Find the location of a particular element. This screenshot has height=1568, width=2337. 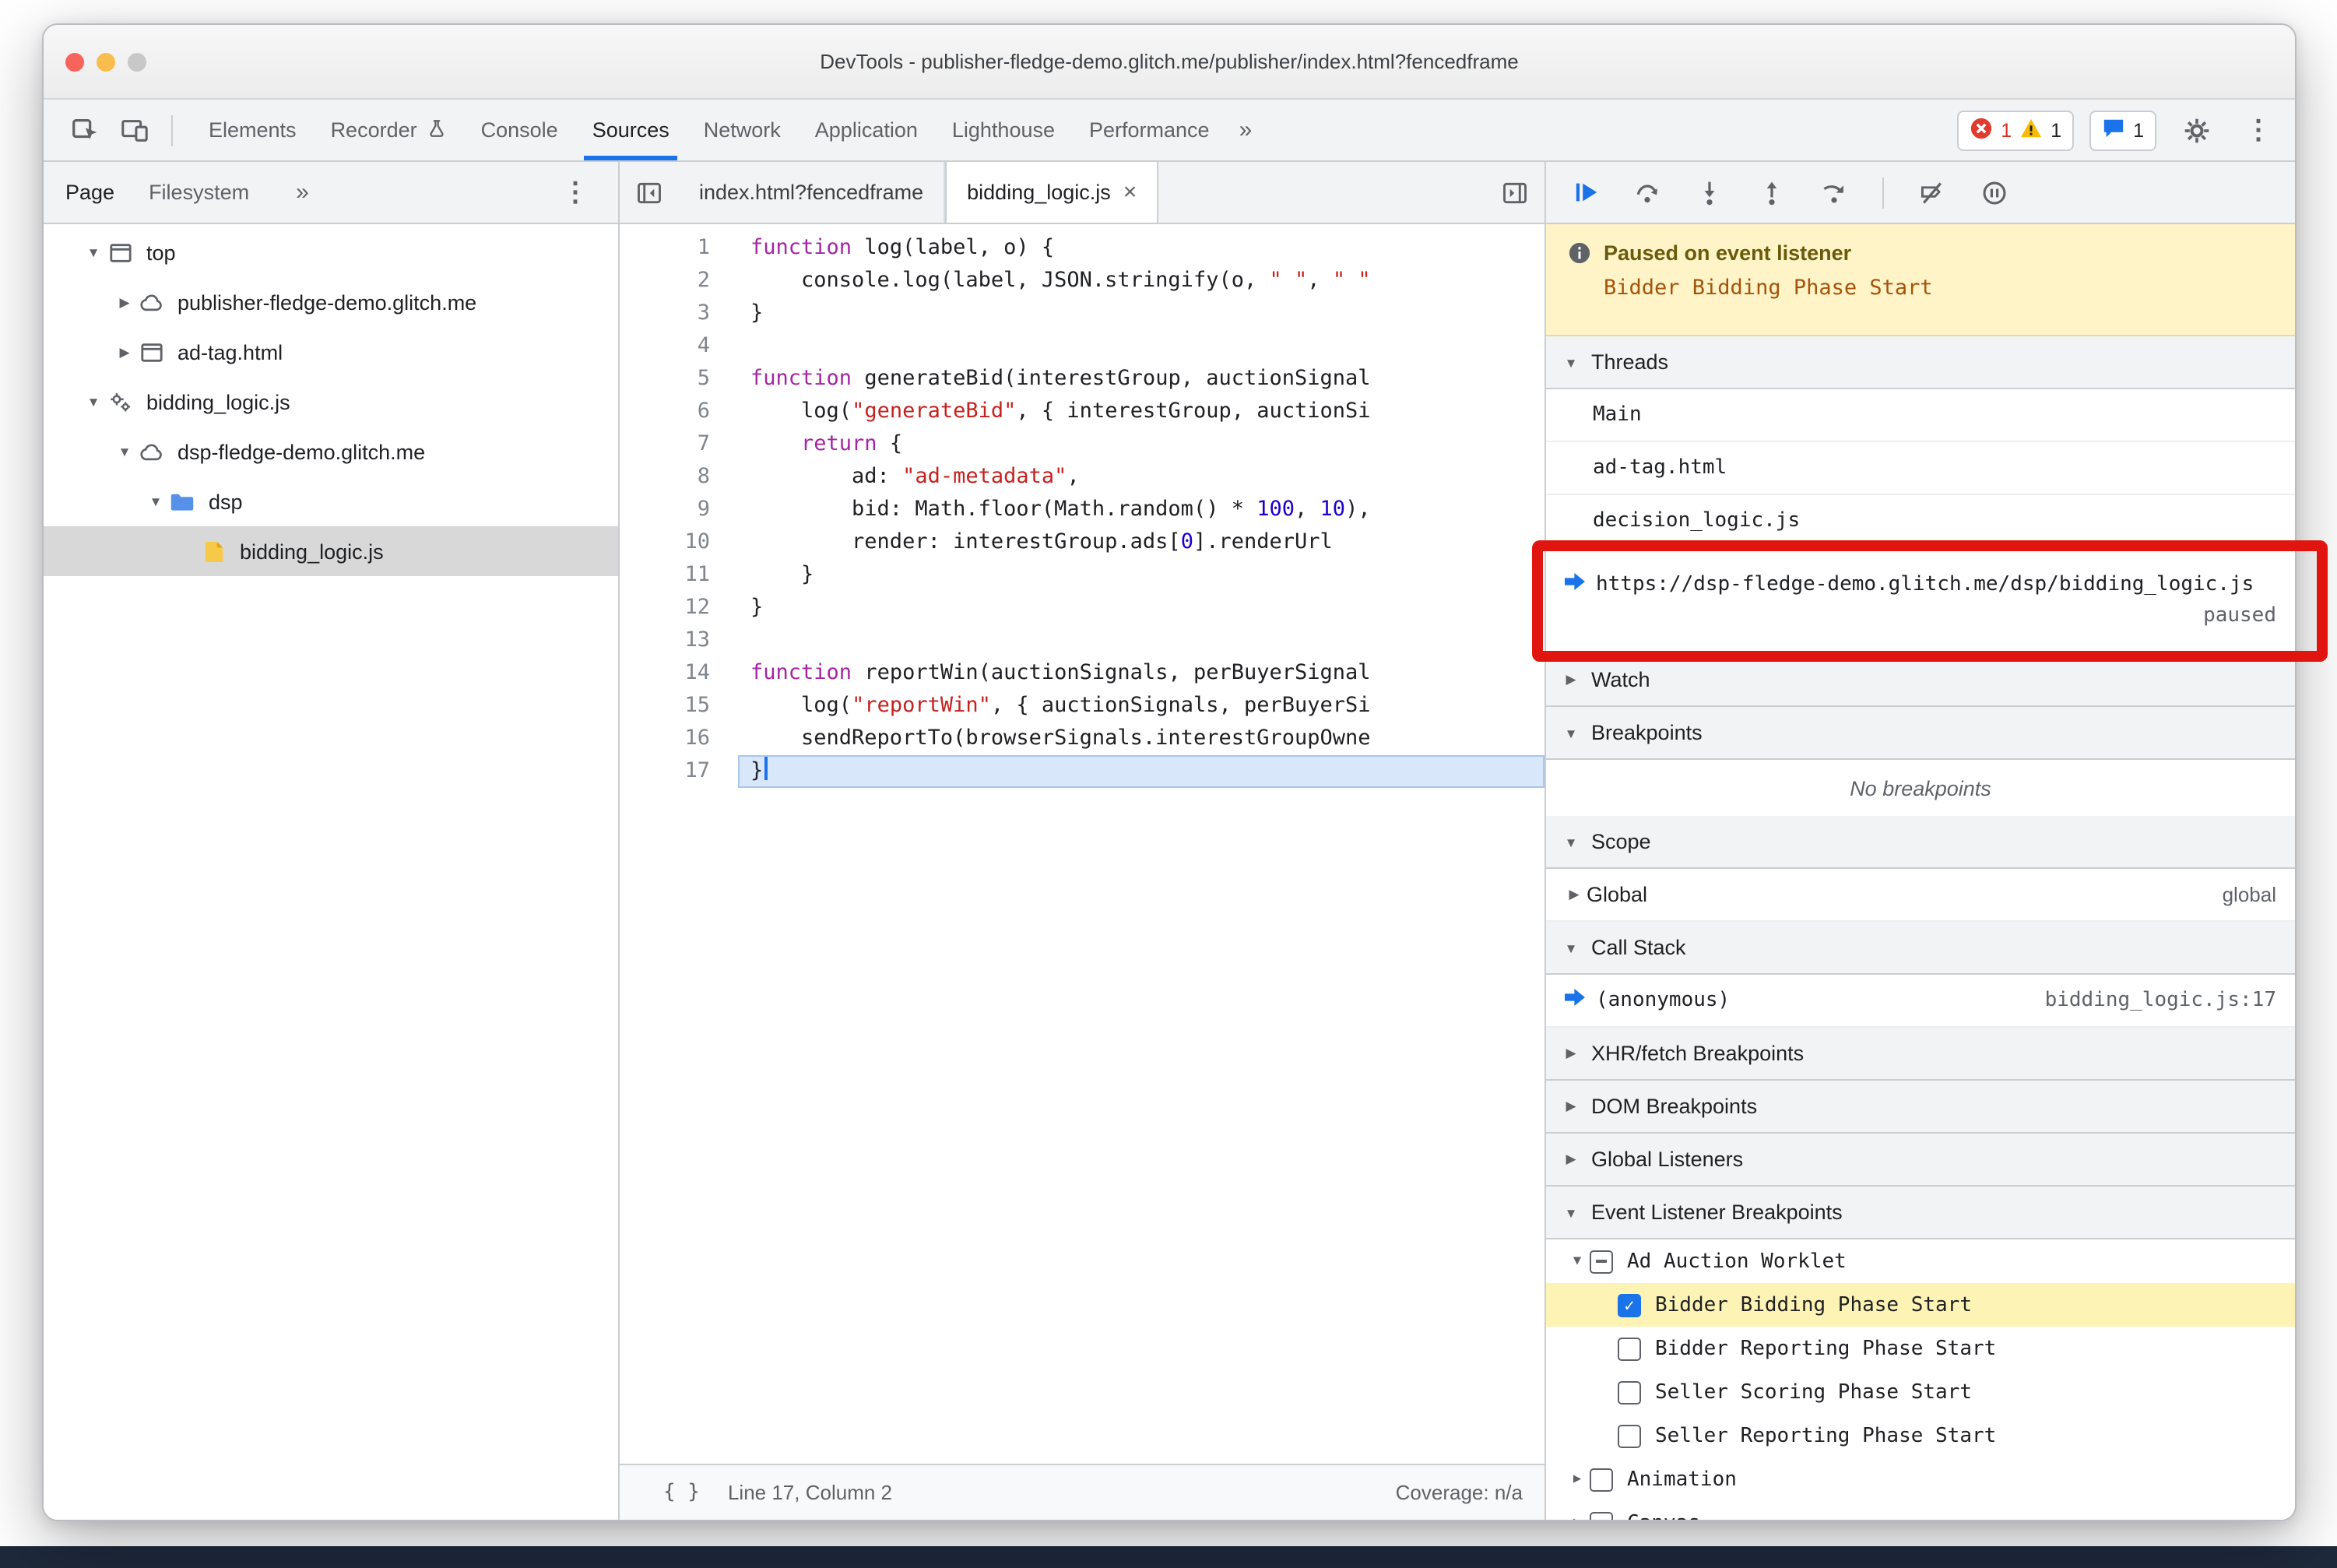

tree-item-bidding-logic-js: ▼ bidding_logic.js is located at coordinates (331, 402).